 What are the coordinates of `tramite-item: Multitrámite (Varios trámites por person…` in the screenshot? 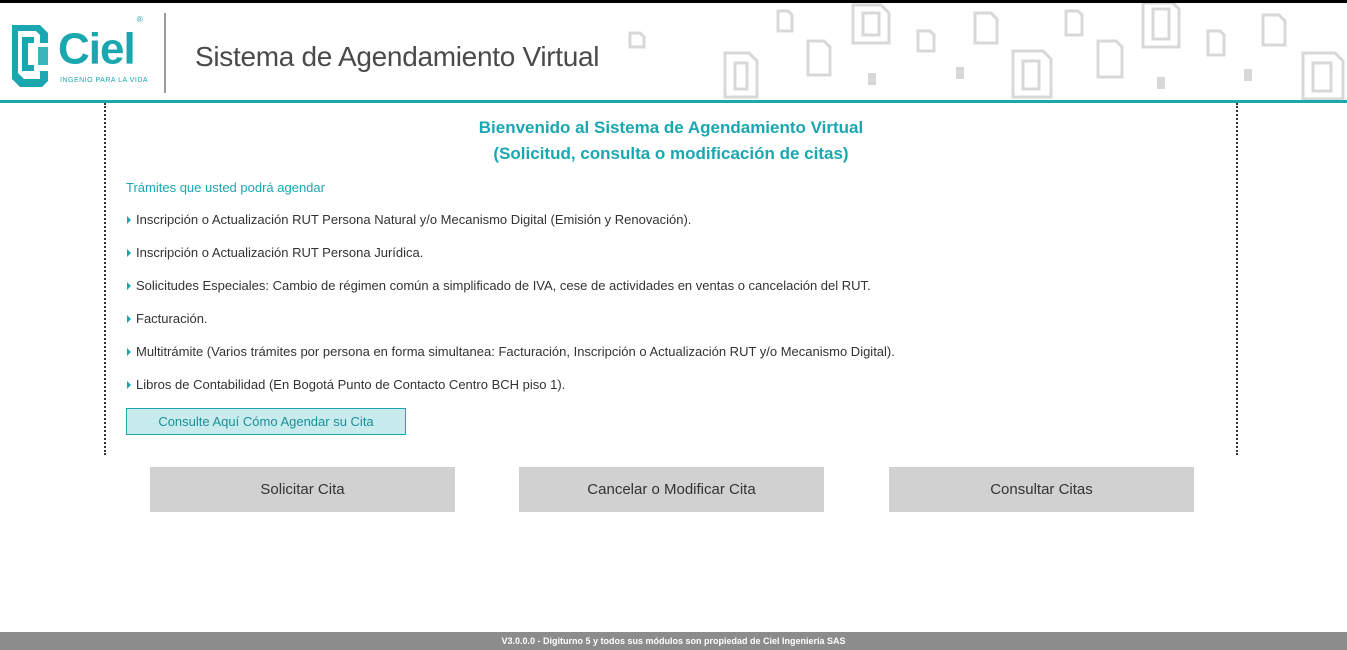 It's located at (510, 359).